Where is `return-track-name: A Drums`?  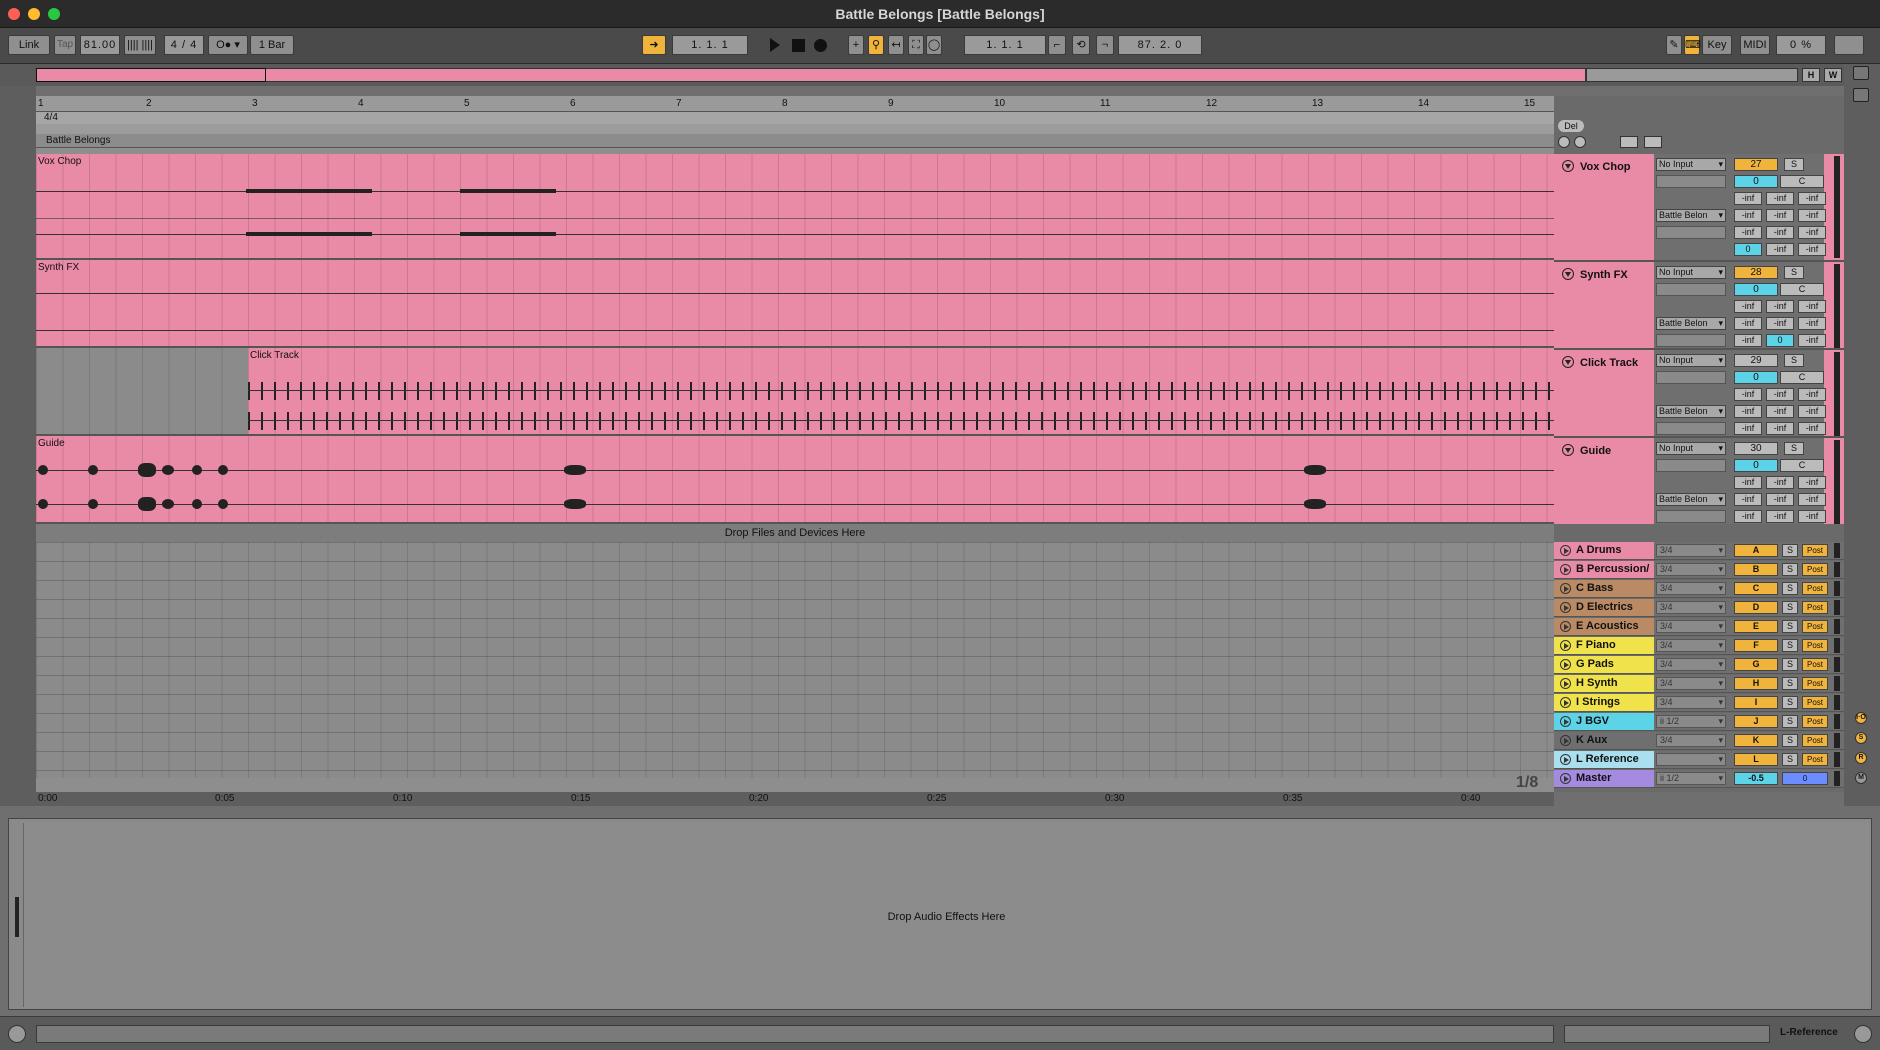 return-track-name: A Drums is located at coordinates (1604, 550).